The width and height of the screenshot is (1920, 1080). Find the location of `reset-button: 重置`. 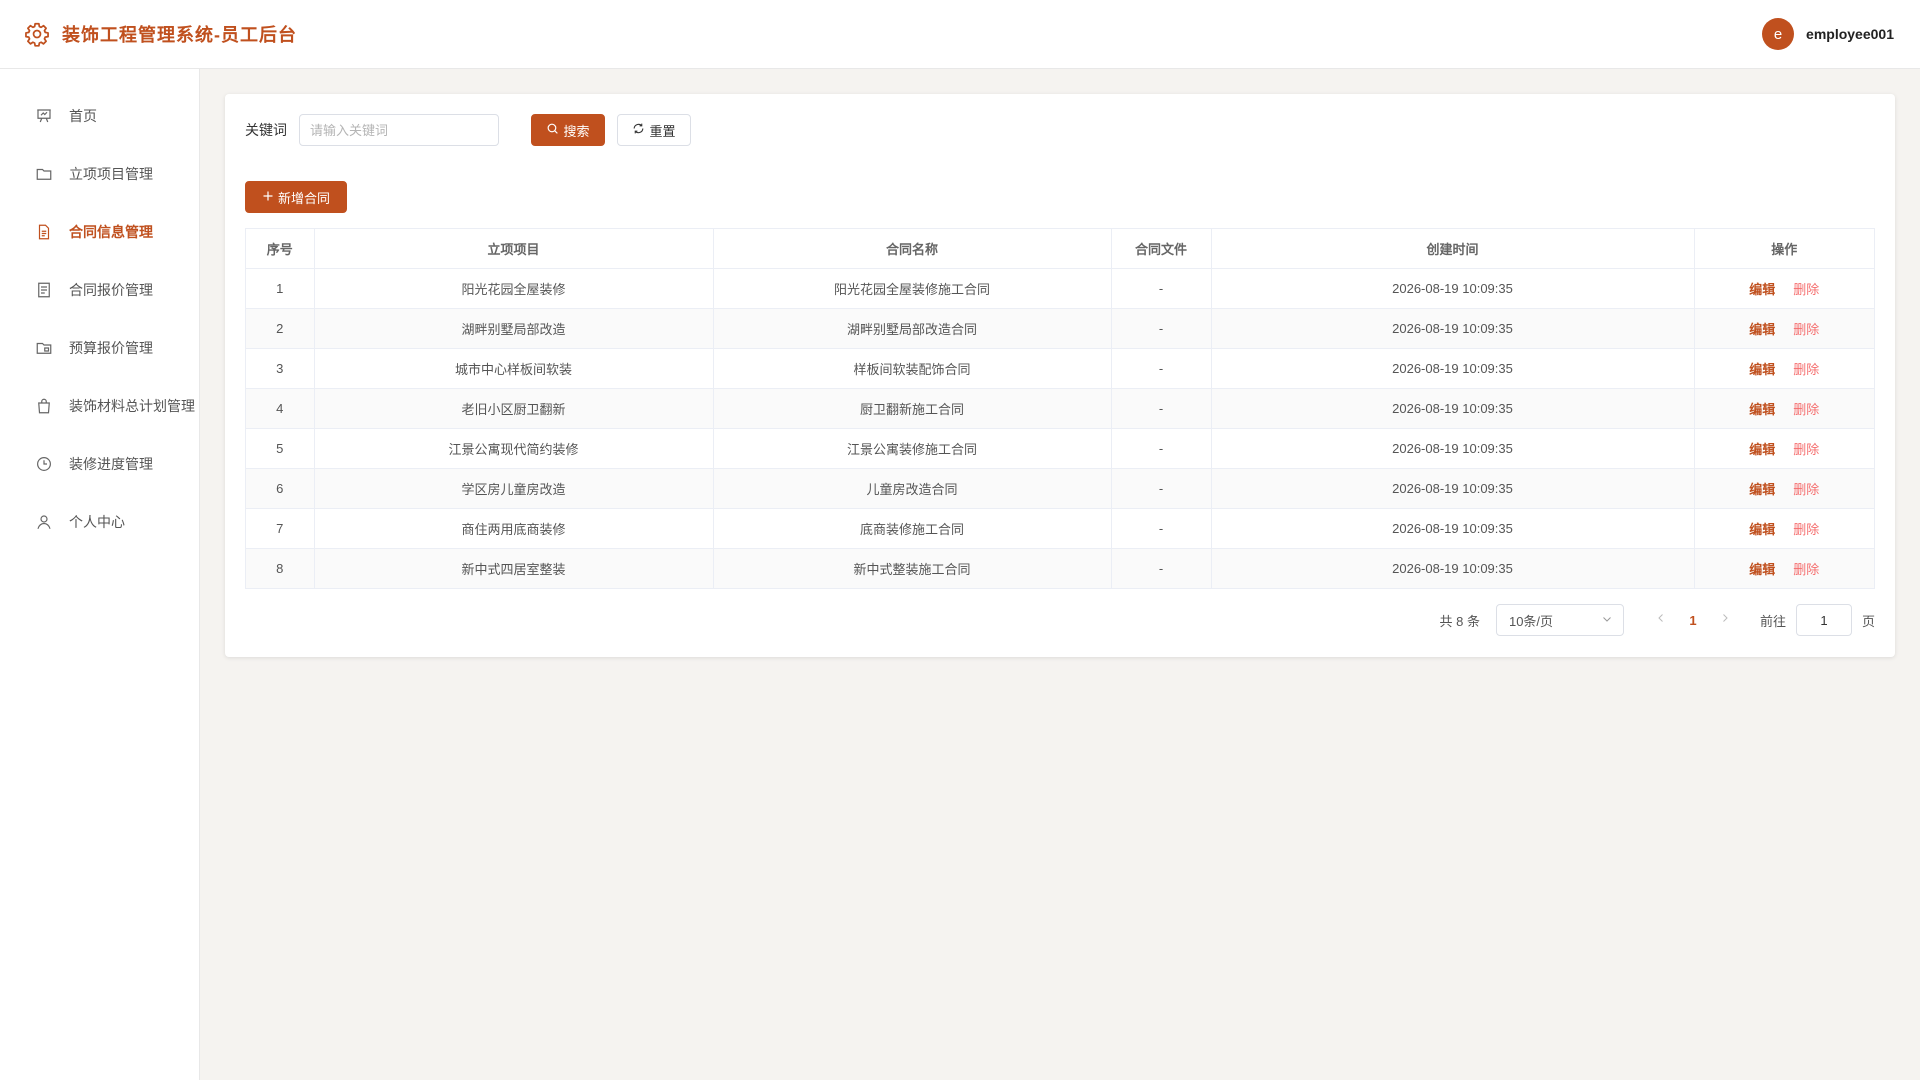

reset-button: 重置 is located at coordinates (654, 130).